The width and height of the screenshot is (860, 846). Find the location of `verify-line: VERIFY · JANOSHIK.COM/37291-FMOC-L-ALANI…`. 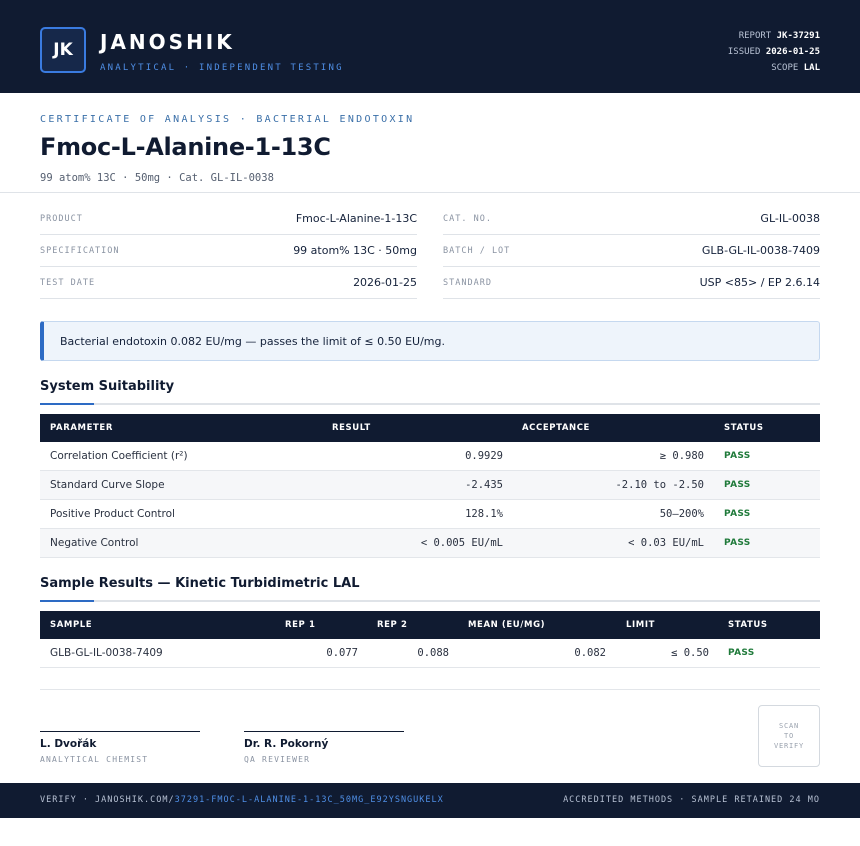

verify-line: VERIFY · JANOSHIK.COM/37291-FMOC-L-ALANI… is located at coordinates (242, 800).